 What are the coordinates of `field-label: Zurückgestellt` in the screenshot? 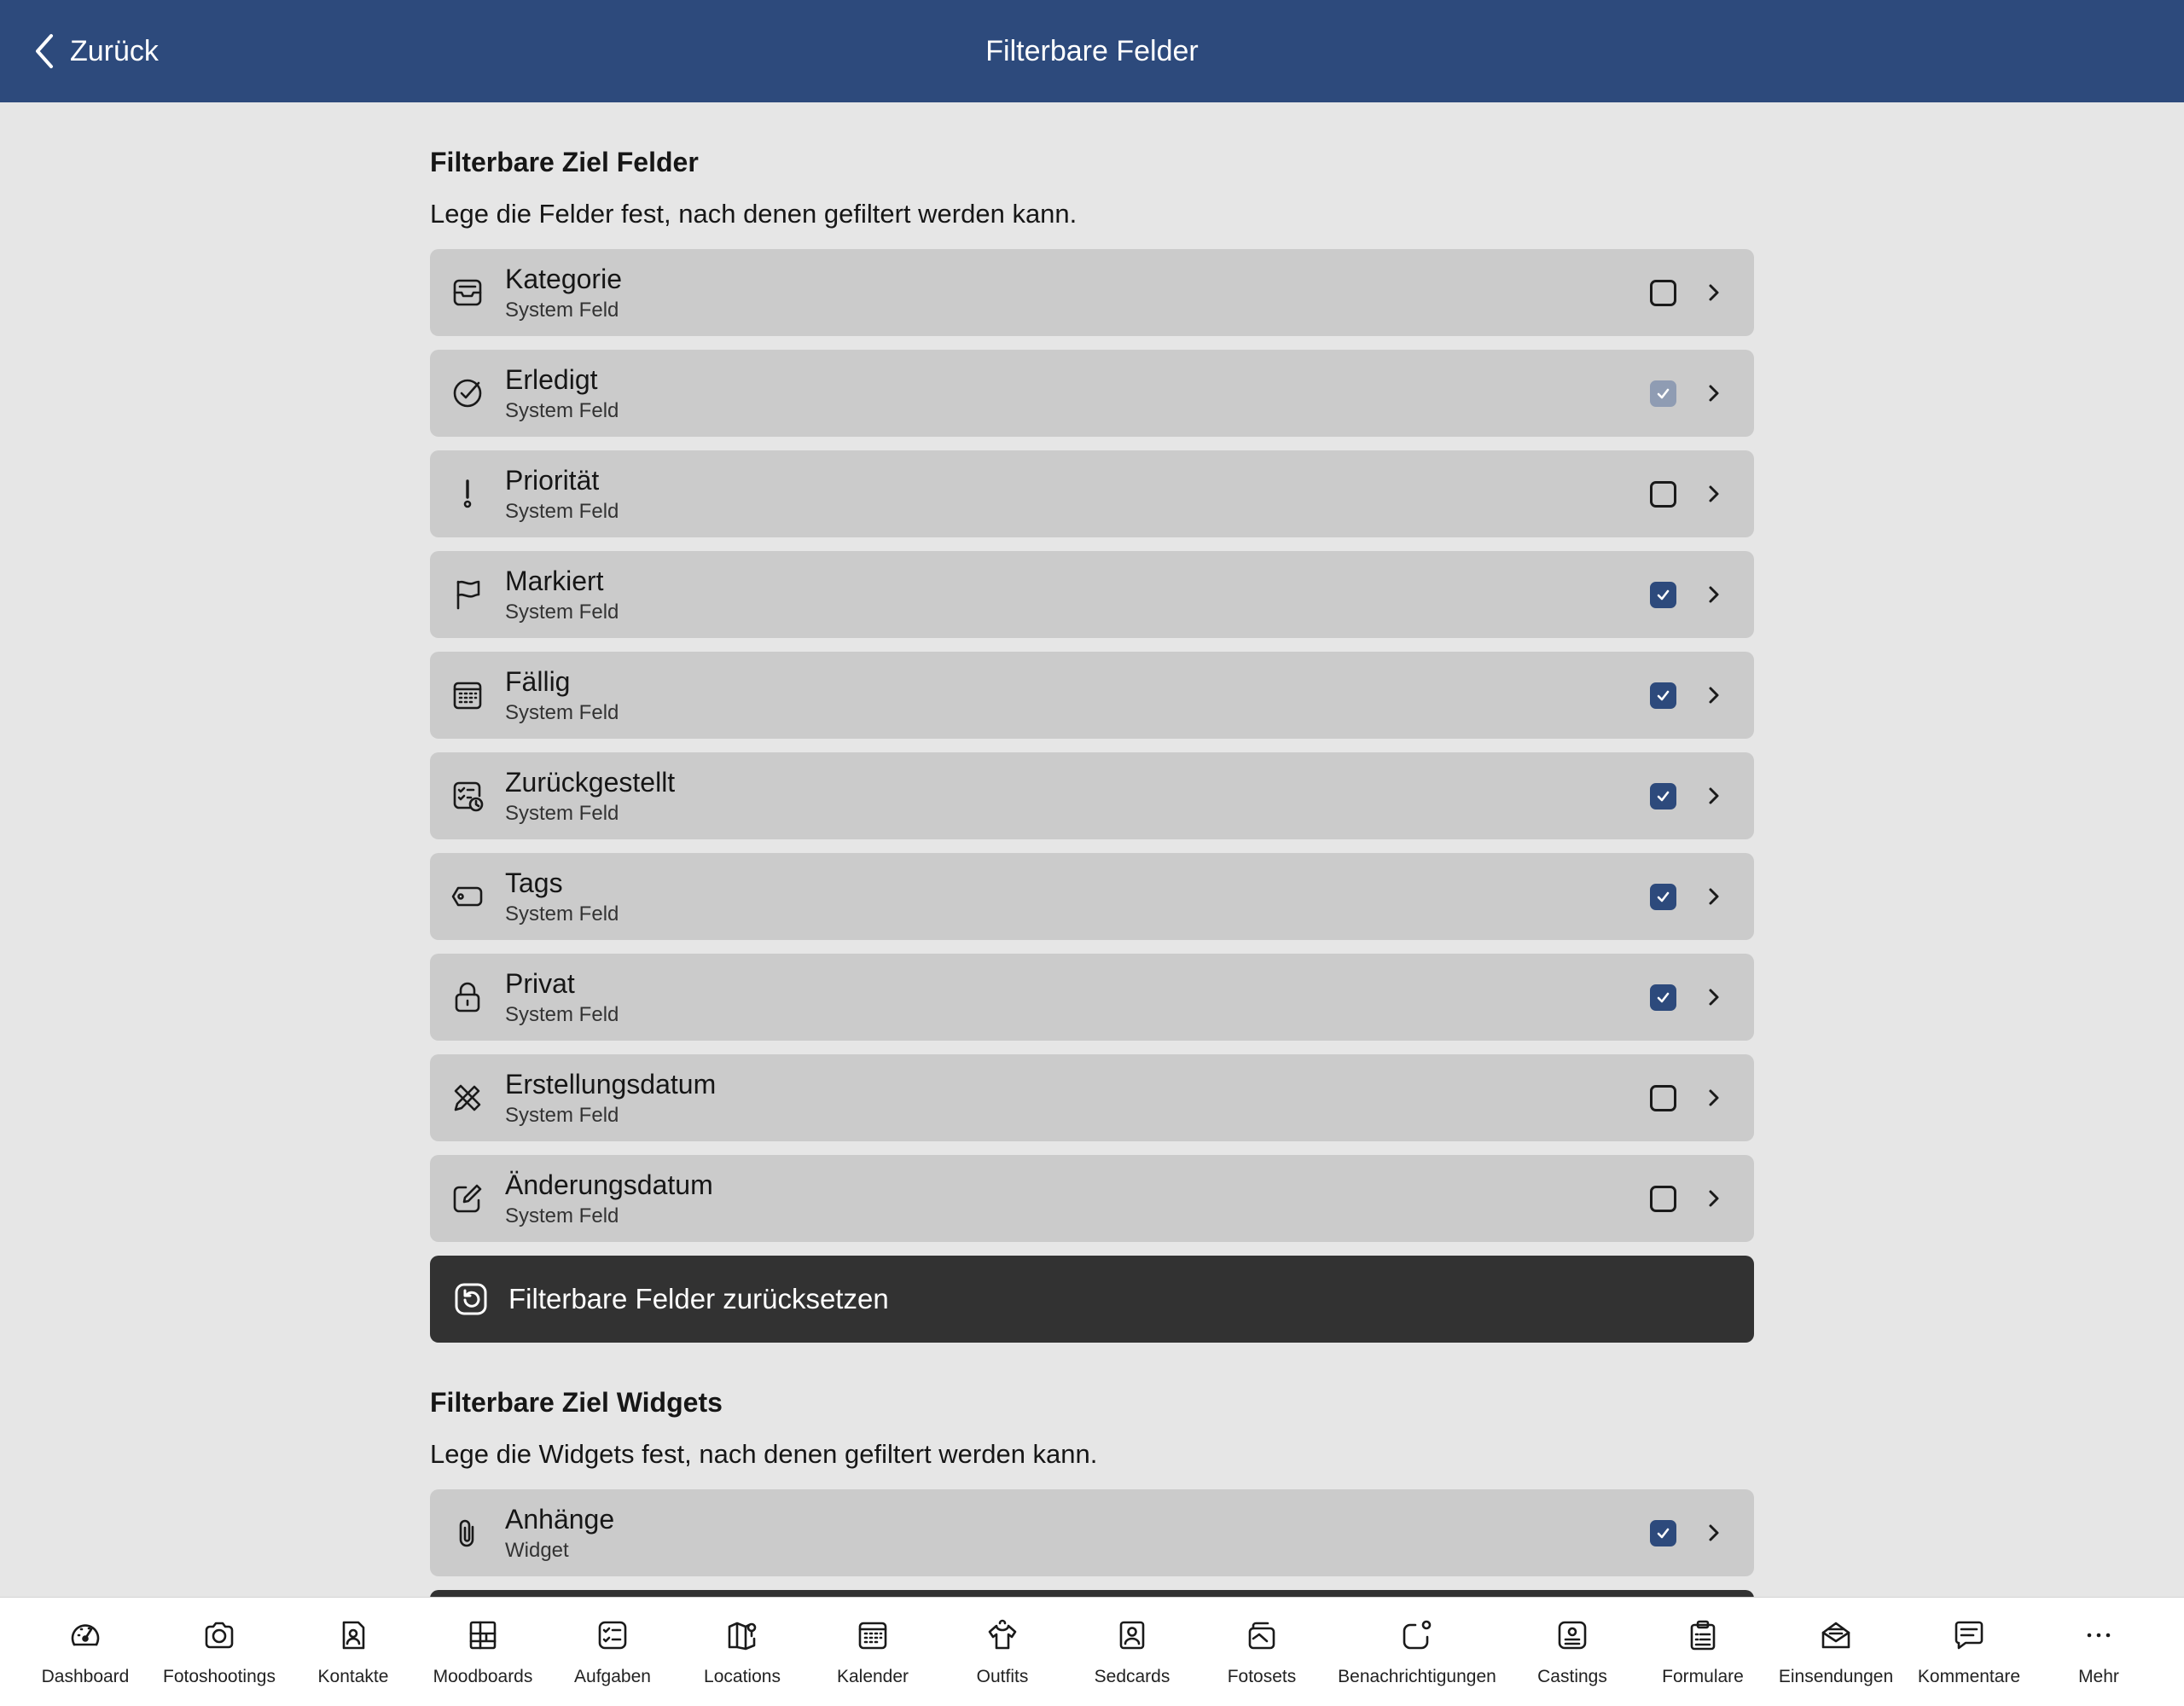 It's located at (590, 782).